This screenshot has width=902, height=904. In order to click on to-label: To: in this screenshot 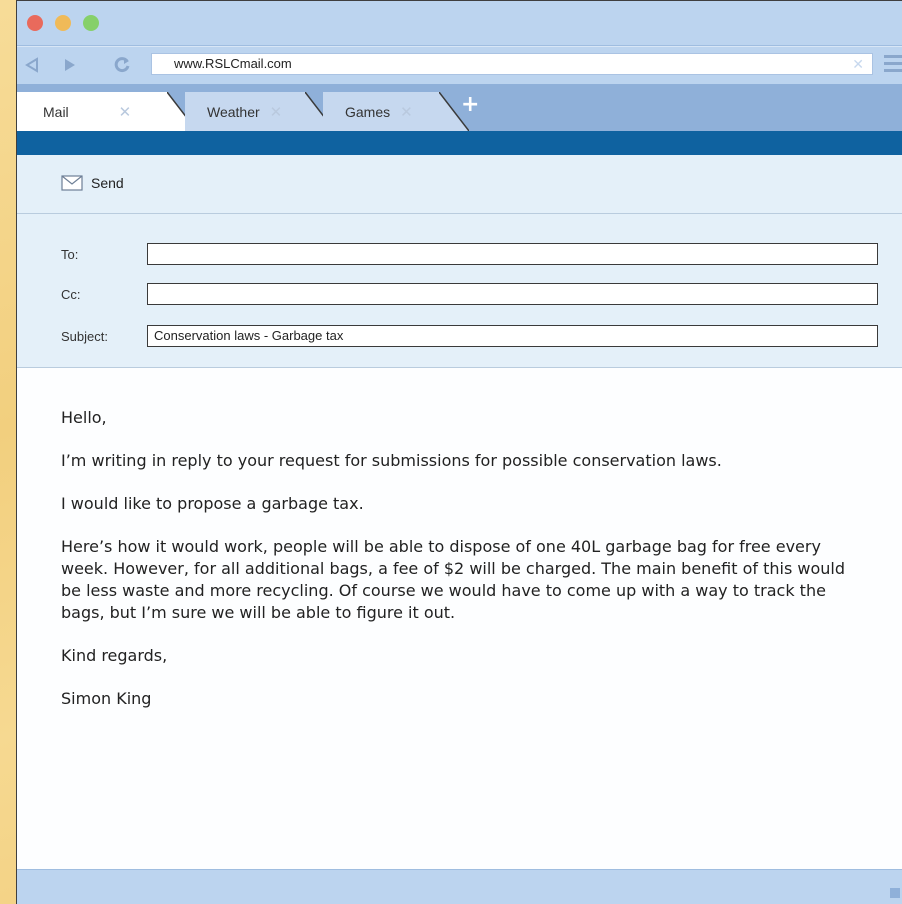, I will do `click(70, 254)`.